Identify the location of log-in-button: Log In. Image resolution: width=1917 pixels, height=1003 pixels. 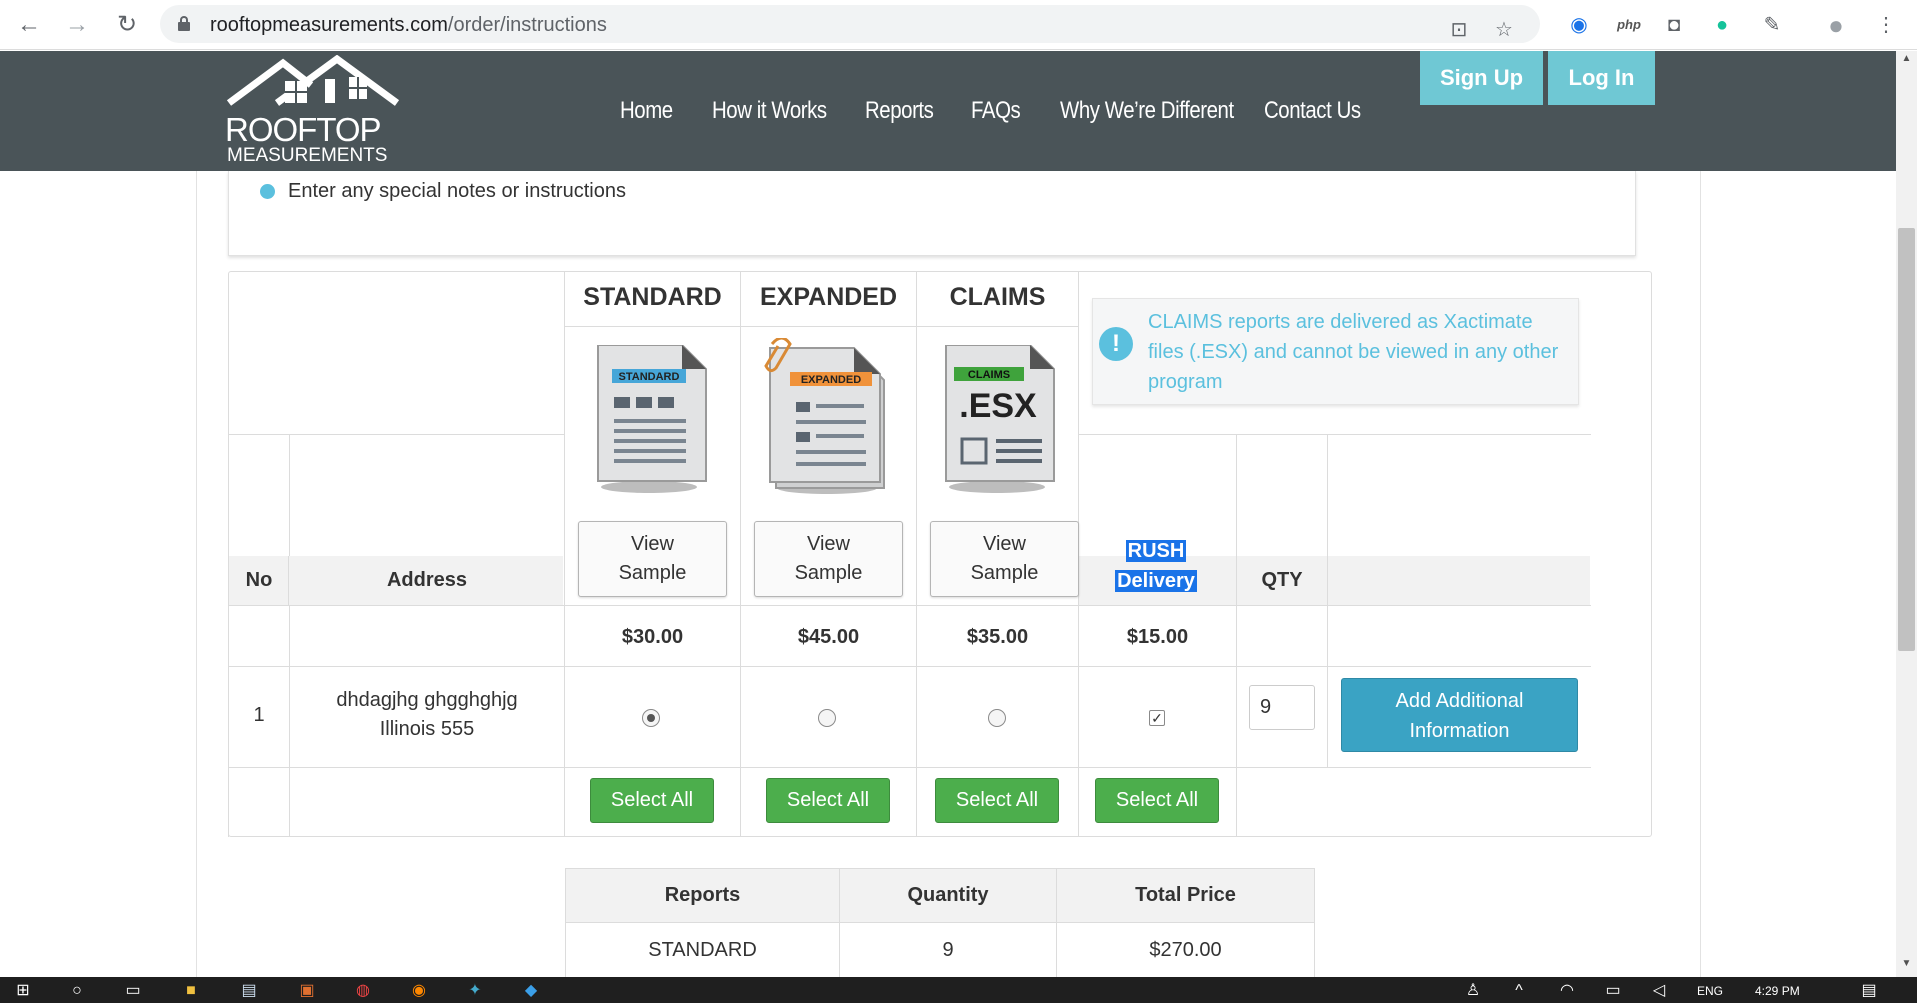
(1601, 78).